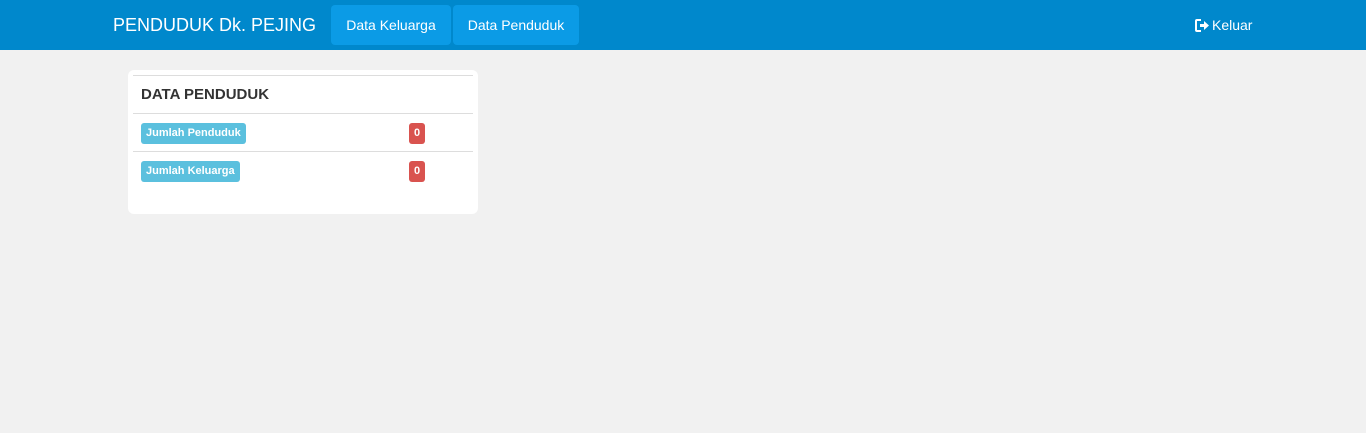 This screenshot has width=1366, height=433. Describe the element at coordinates (417, 133) in the screenshot. I see `jumlah-penduduk-count-badge: 0` at that location.